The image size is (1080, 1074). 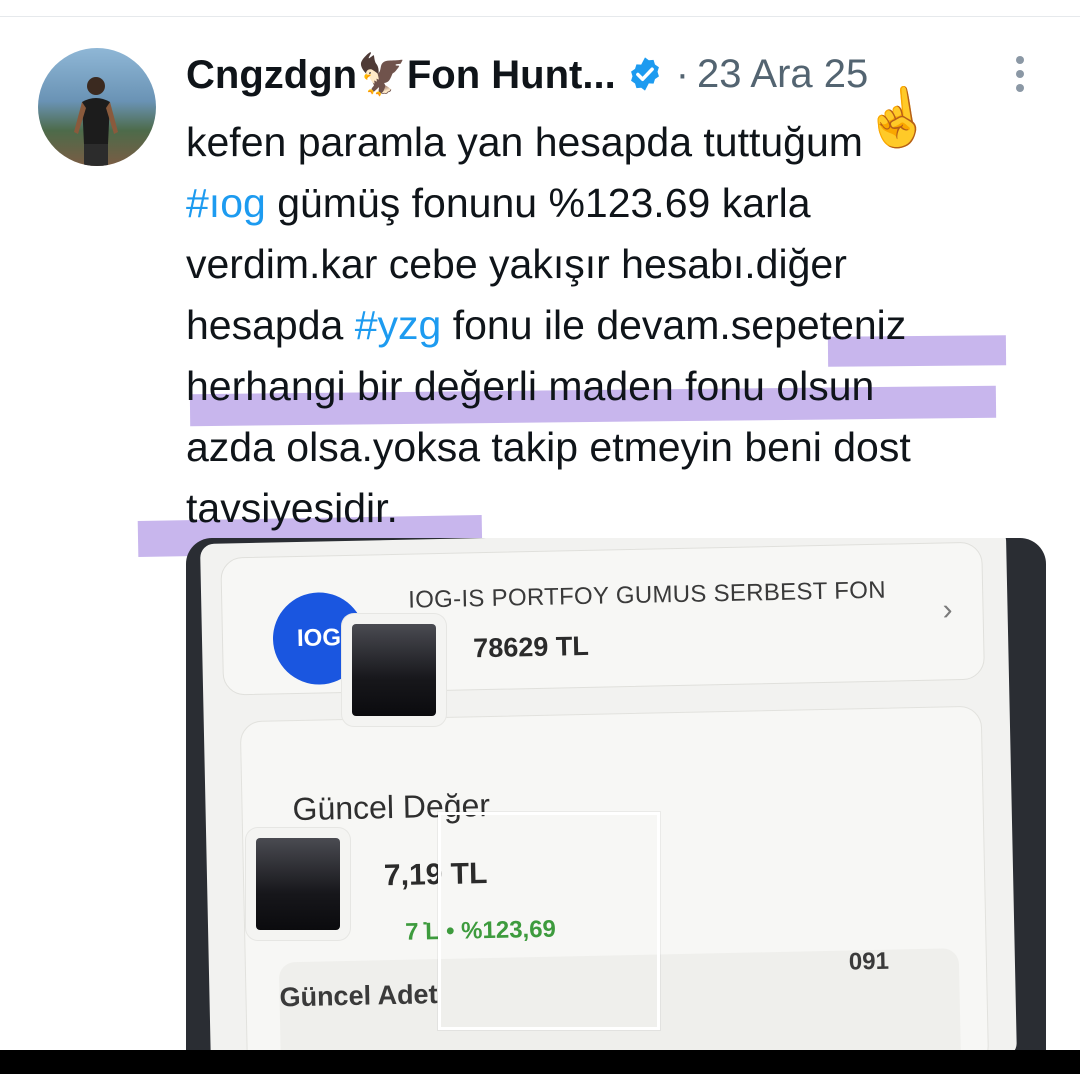 What do you see at coordinates (644, 74) in the screenshot?
I see `verified-badge-icon` at bounding box center [644, 74].